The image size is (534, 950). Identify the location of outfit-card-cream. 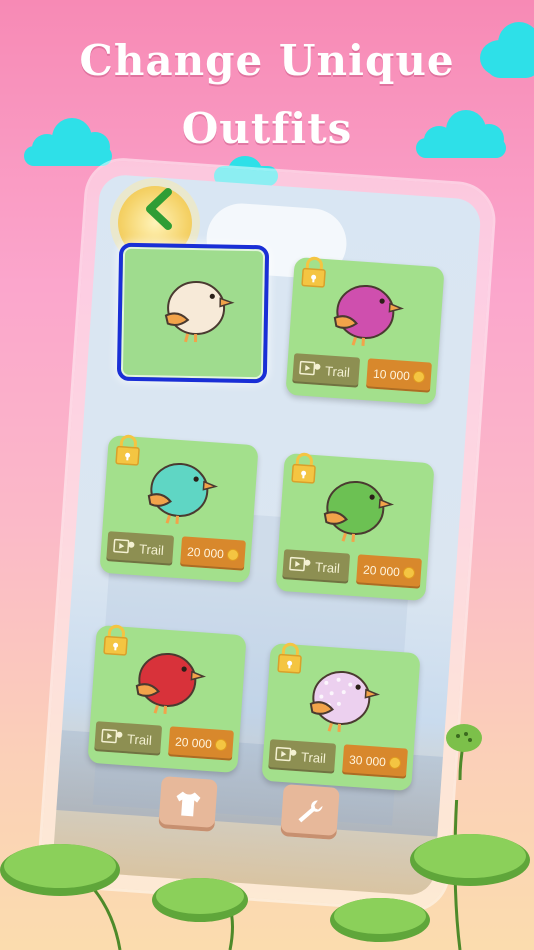
(193, 313).